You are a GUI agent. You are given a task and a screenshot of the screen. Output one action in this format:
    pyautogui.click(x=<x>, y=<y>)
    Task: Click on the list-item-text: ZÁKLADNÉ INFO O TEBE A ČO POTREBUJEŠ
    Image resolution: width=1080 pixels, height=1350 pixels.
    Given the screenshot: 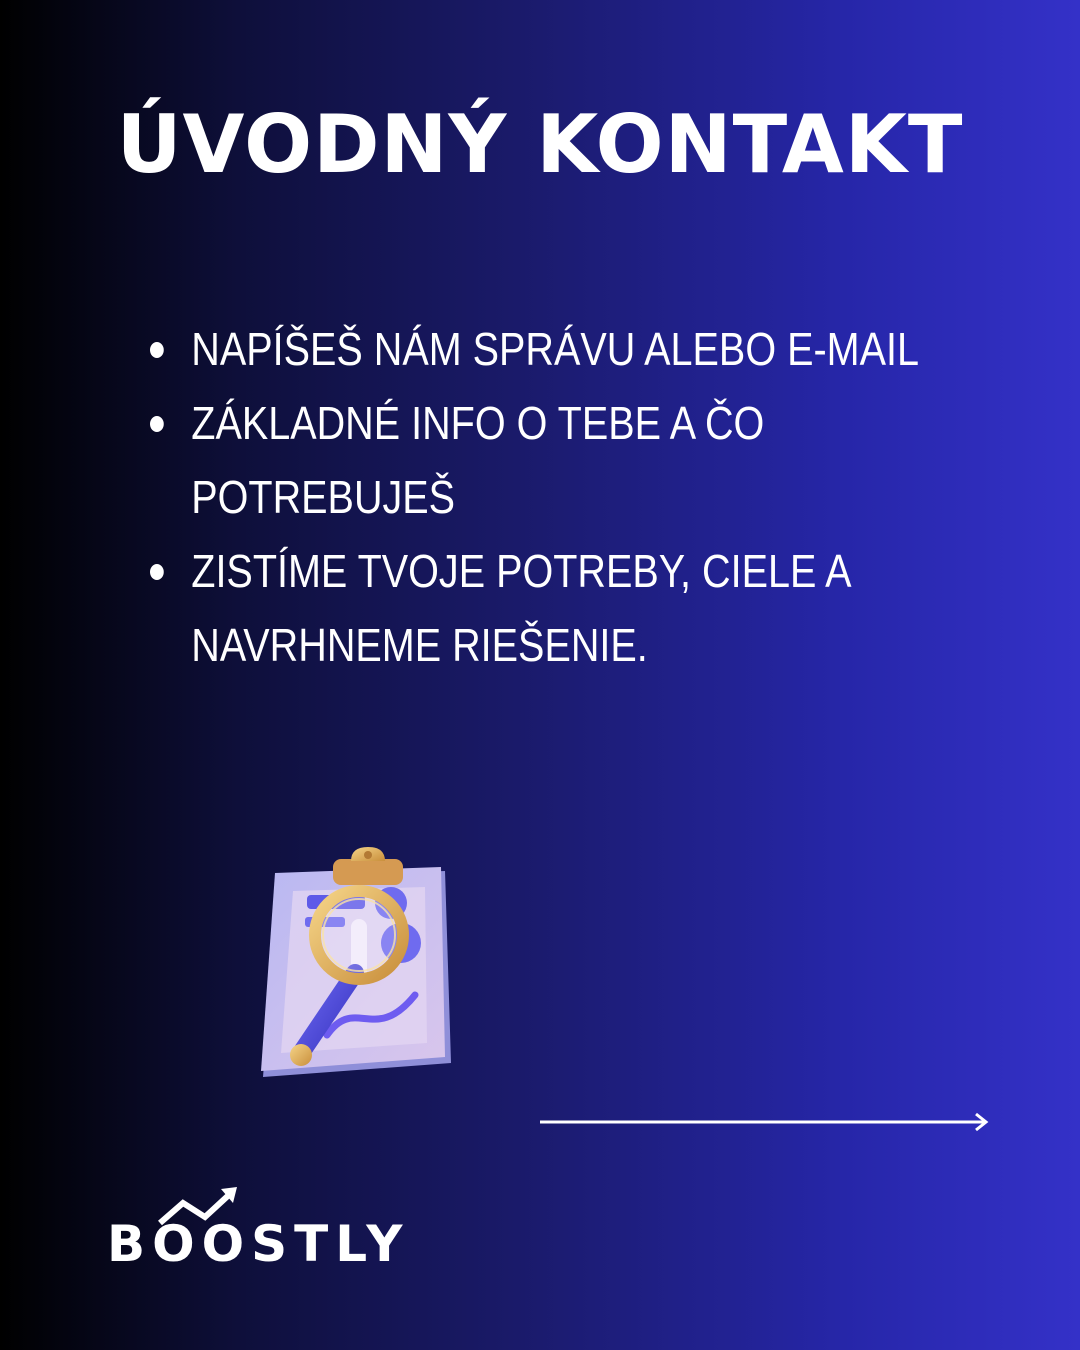 What is the action you would take?
    pyautogui.click(x=478, y=460)
    